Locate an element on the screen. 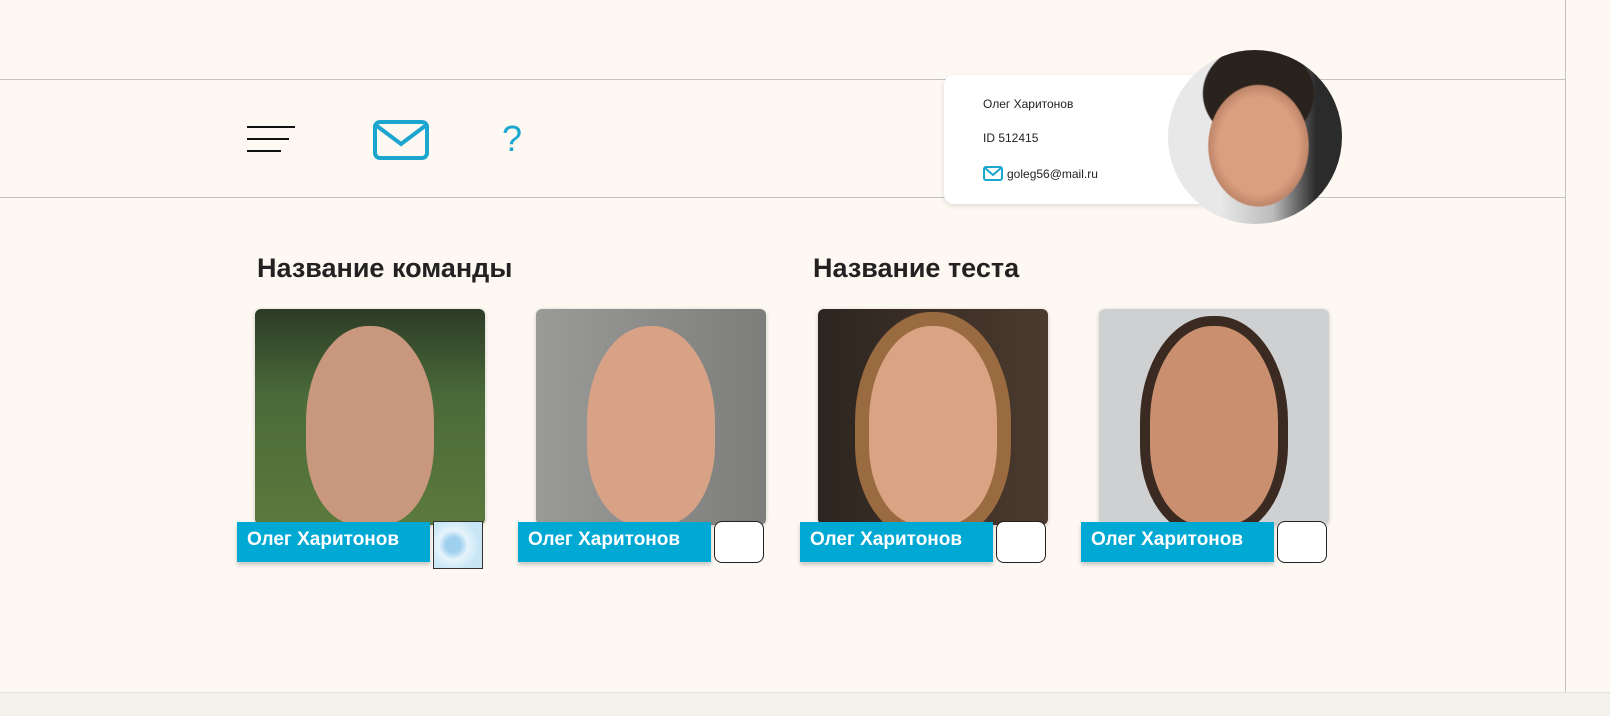  profile-email: goleg56@mail.ru is located at coordinates (1052, 173).